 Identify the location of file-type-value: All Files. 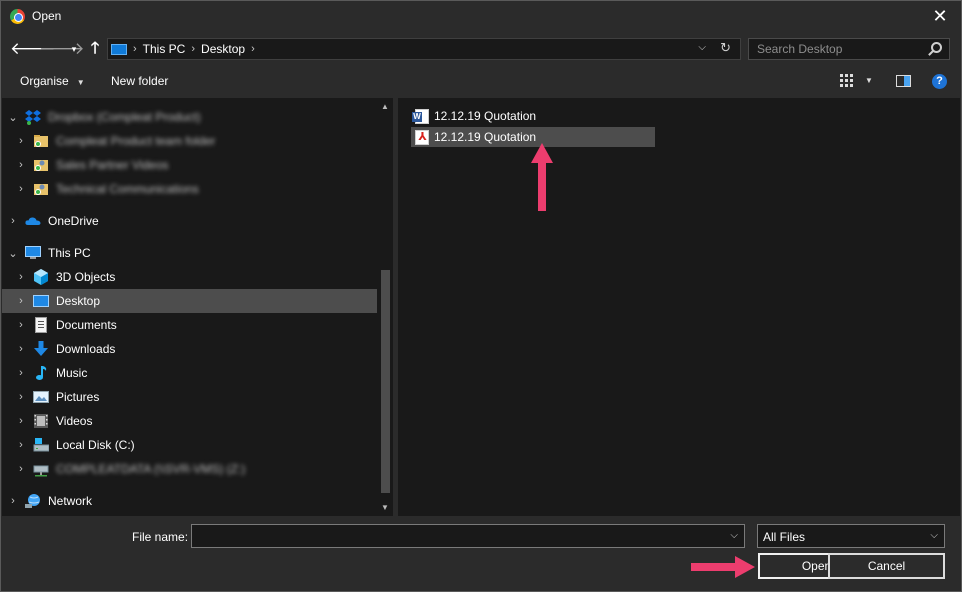
(784, 537).